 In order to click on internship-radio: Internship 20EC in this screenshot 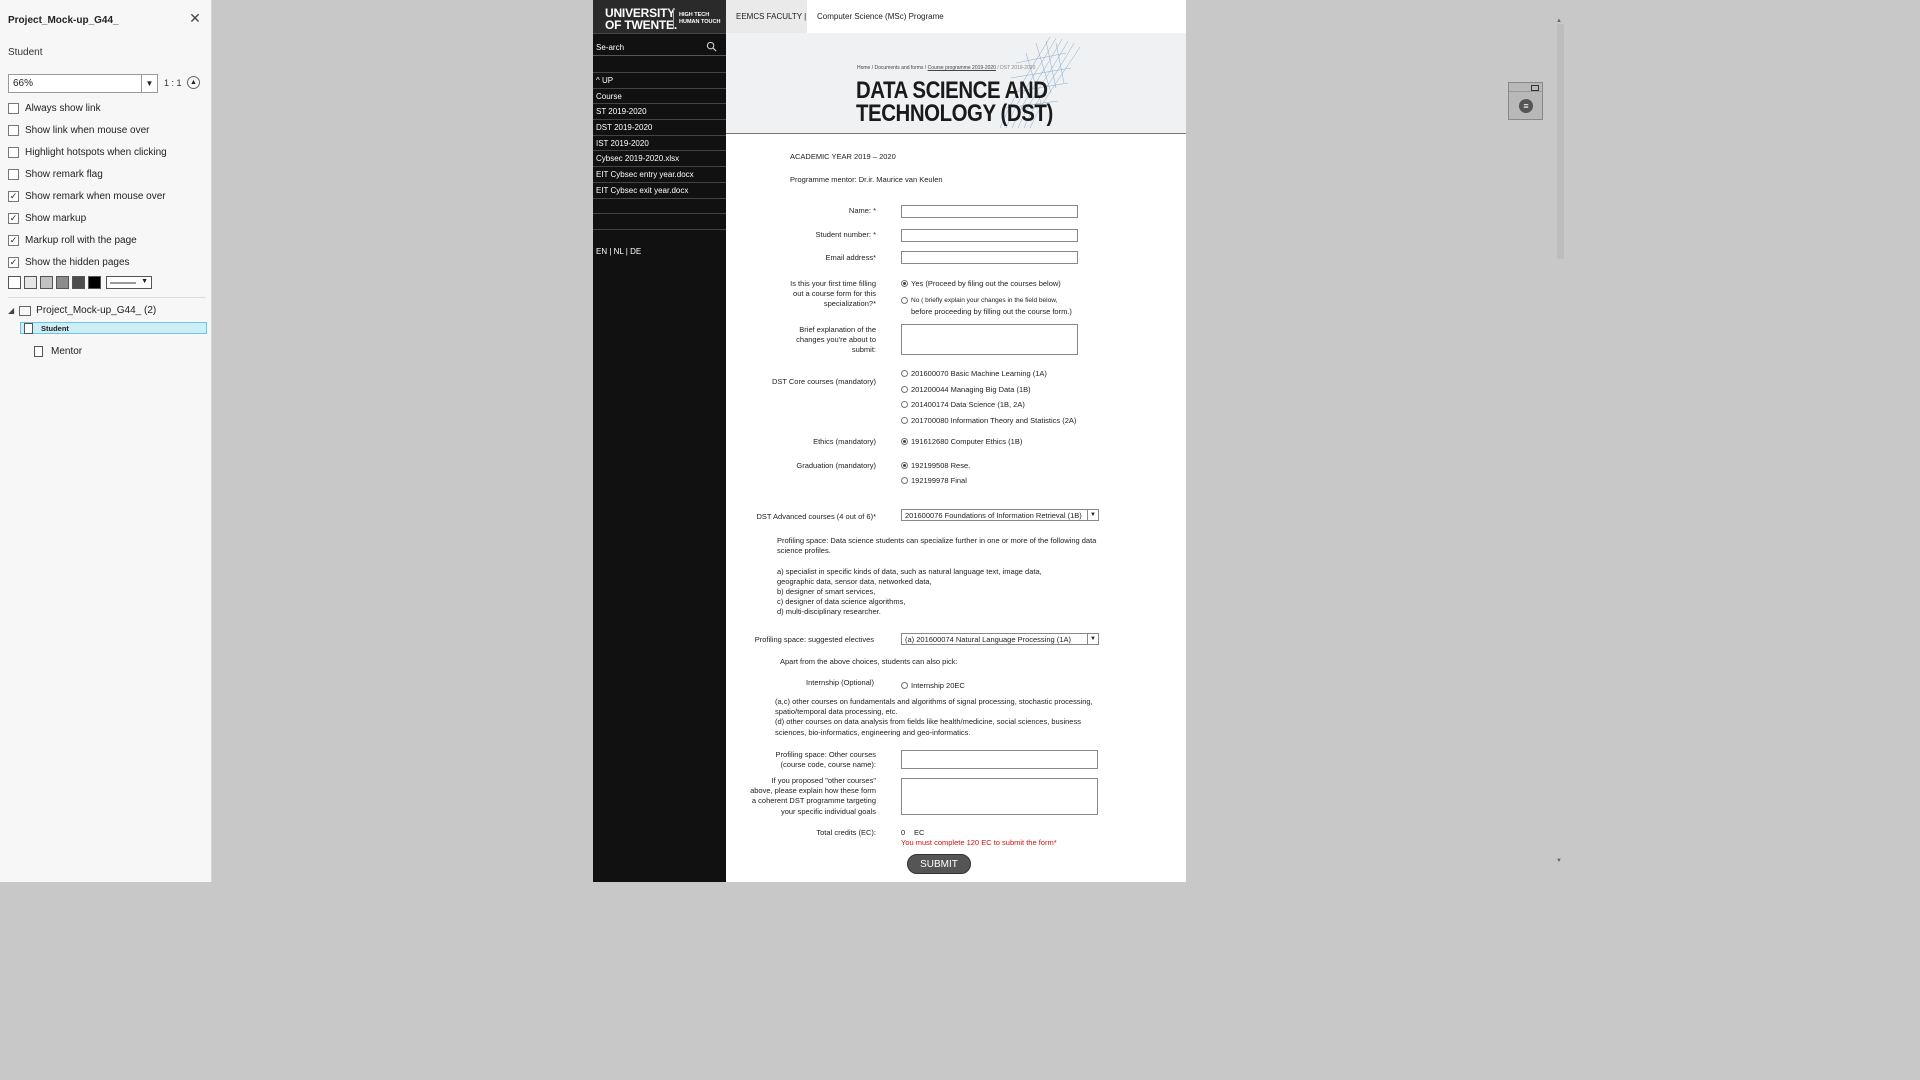, I will do `click(933, 685)`.